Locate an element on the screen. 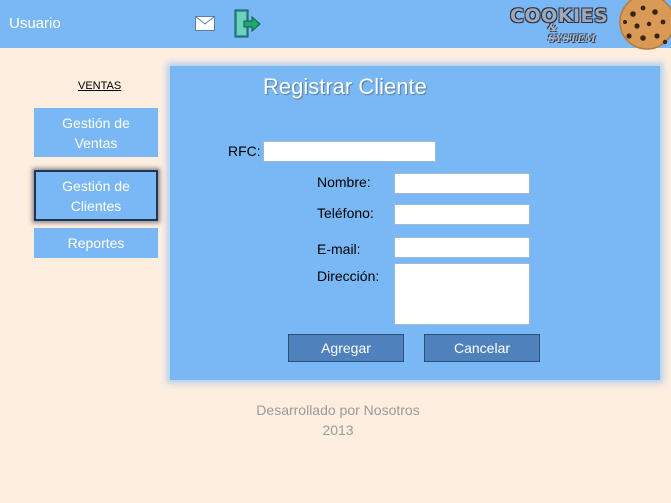 This screenshot has width=671, height=503. direccion-textarea is located at coordinates (462, 294).